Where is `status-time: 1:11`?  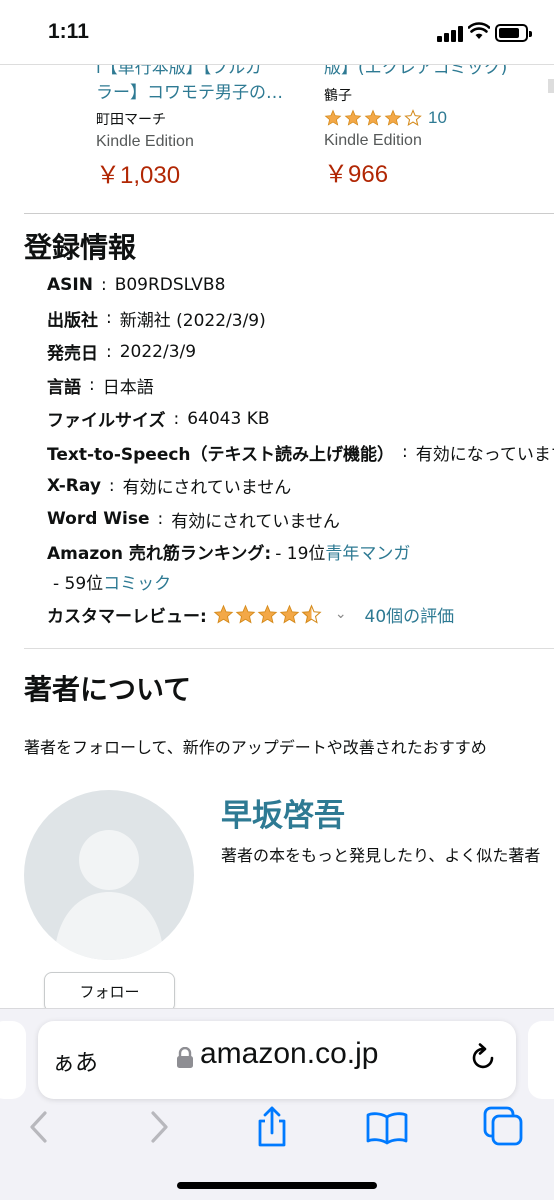 status-time: 1:11 is located at coordinates (68, 31).